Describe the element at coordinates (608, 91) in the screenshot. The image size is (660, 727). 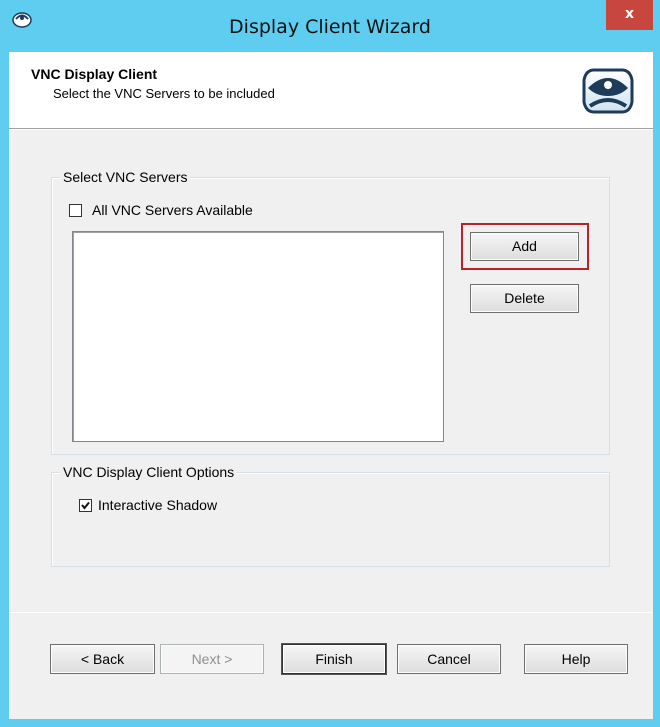
I see `thinmanager-logo-icon` at that location.